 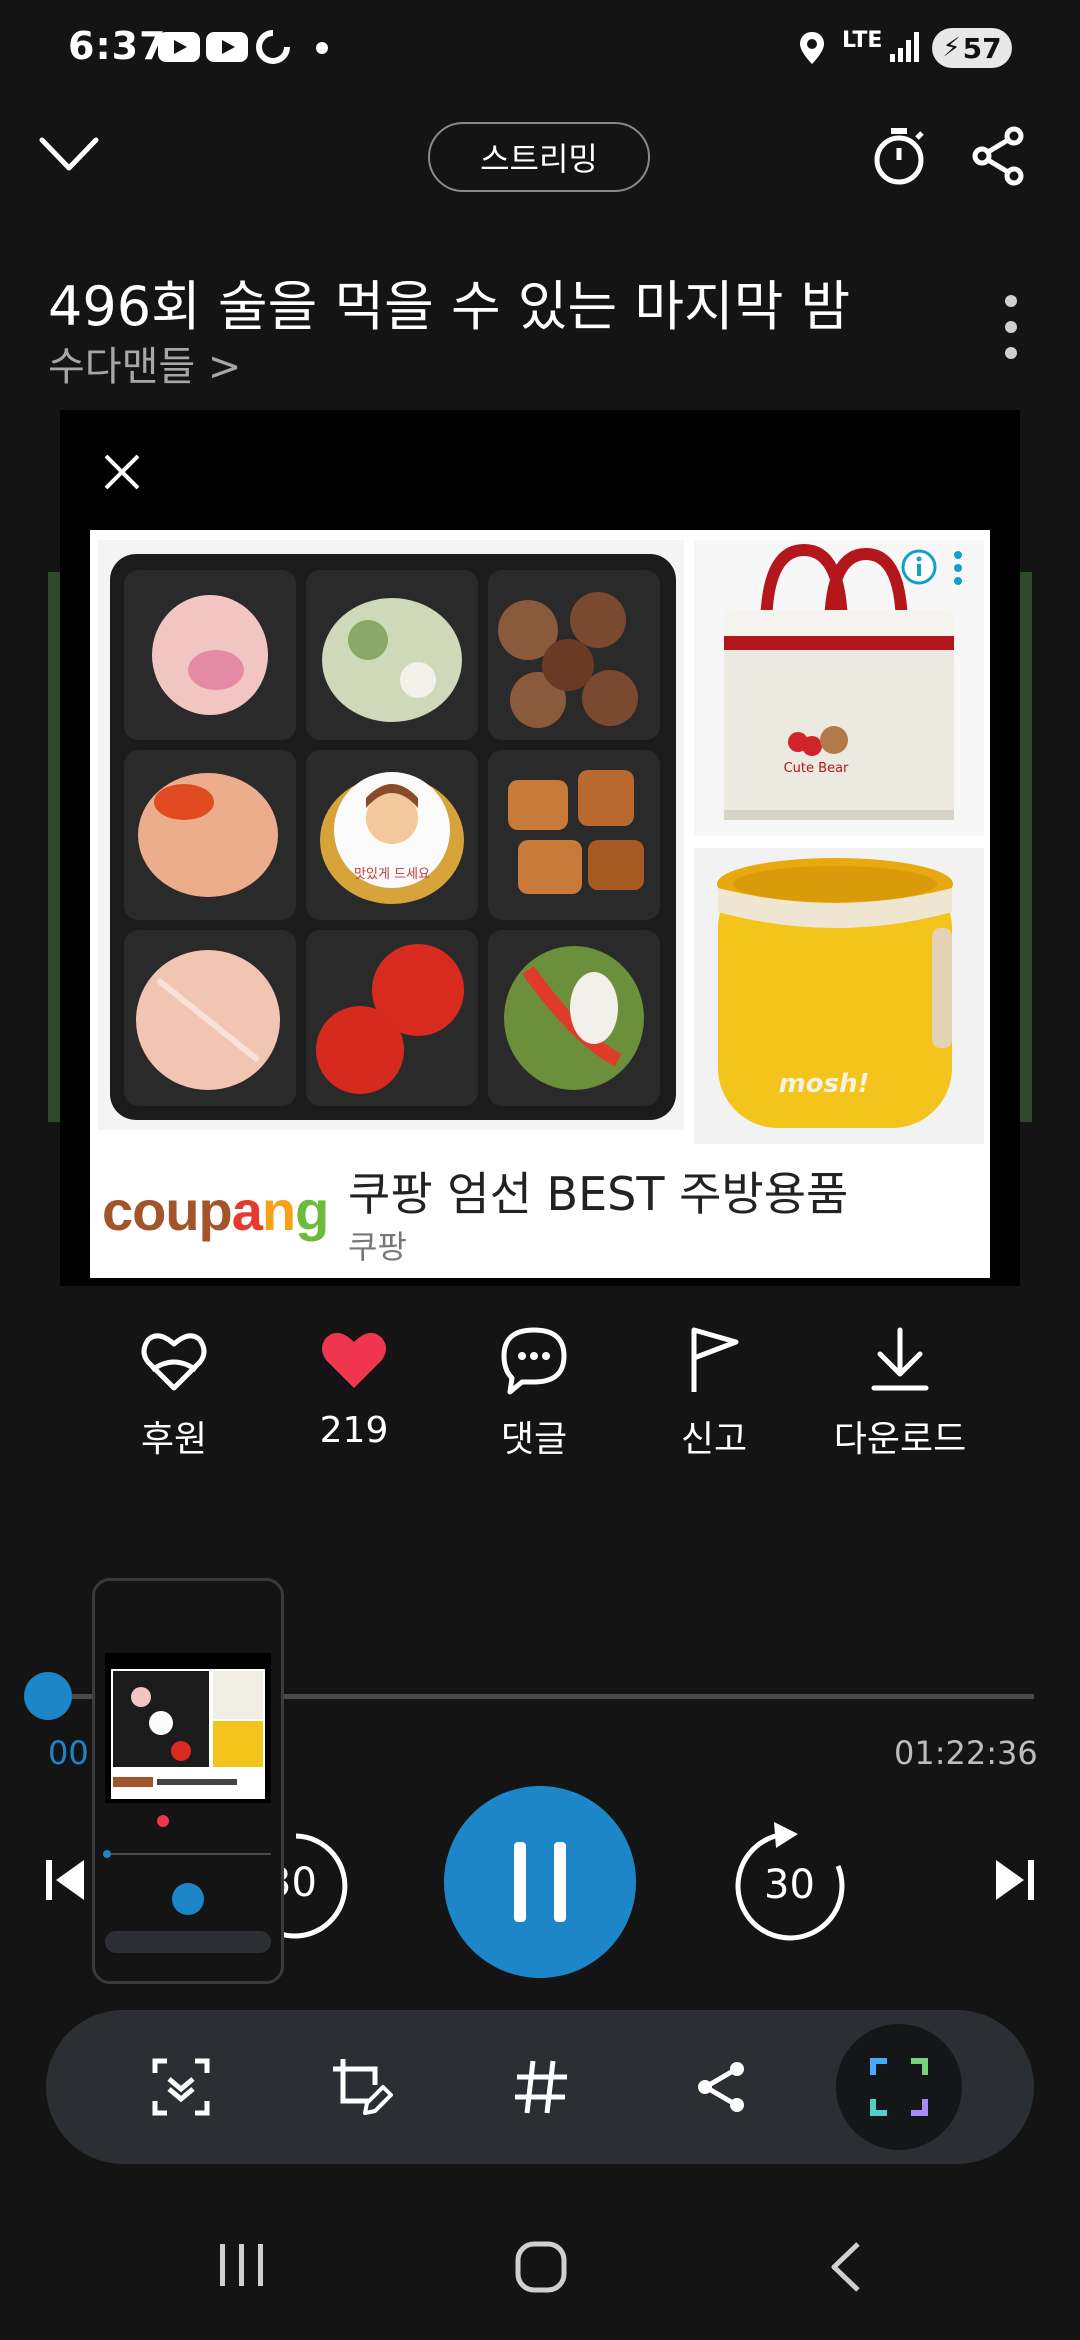 What do you see at coordinates (958, 568) in the screenshot?
I see `ad-menu-icon` at bounding box center [958, 568].